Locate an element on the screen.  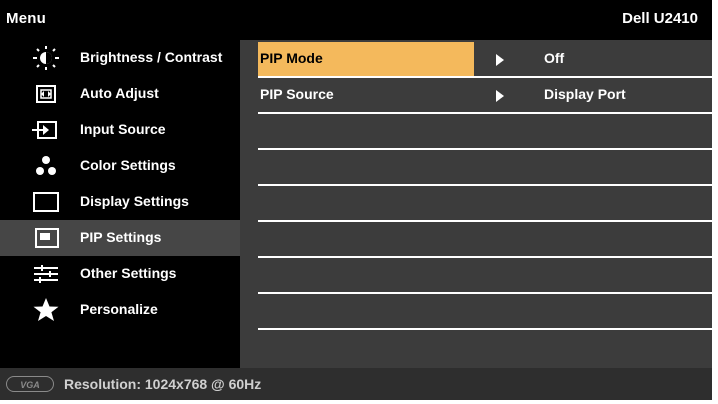
row-label: PIP Source is located at coordinates (297, 94).